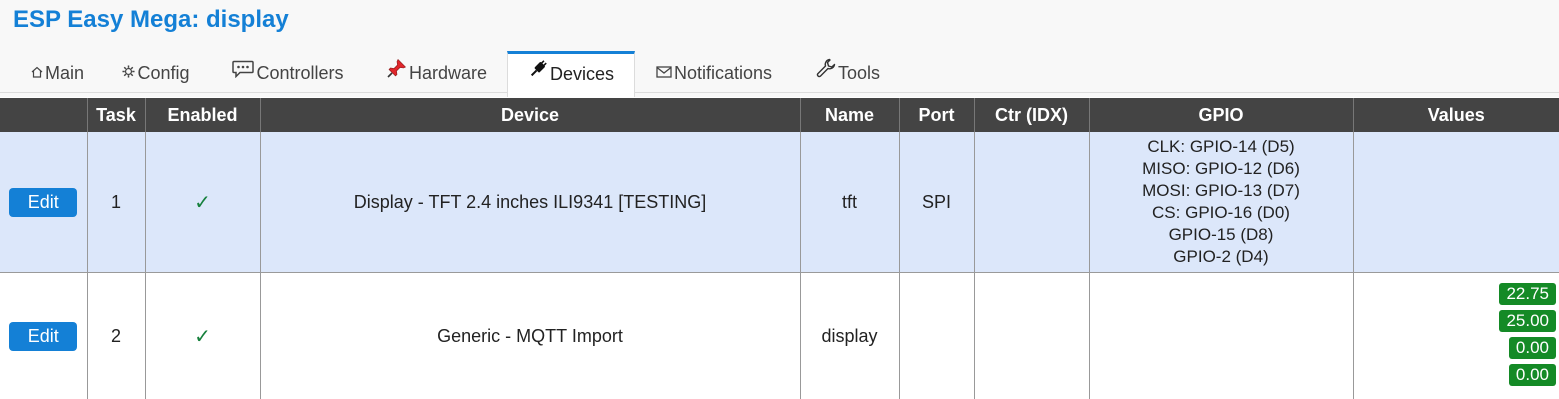 The width and height of the screenshot is (1559, 399). What do you see at coordinates (1221, 190) in the screenshot?
I see `gpio-pin: MOSI: GPIO-13 (D7)` at bounding box center [1221, 190].